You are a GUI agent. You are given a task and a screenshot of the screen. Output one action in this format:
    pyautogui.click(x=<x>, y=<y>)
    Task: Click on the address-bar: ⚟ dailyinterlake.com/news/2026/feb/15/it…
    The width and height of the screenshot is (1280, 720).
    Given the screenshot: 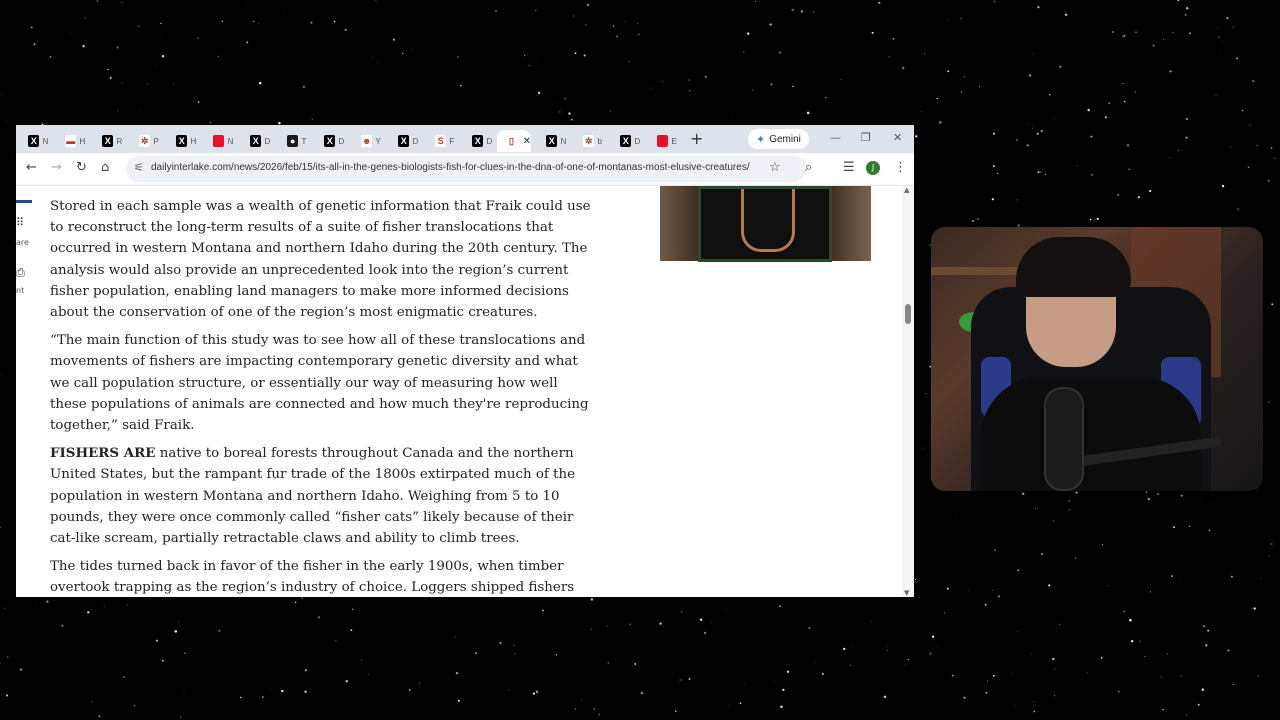 What is the action you would take?
    pyautogui.click(x=466, y=169)
    